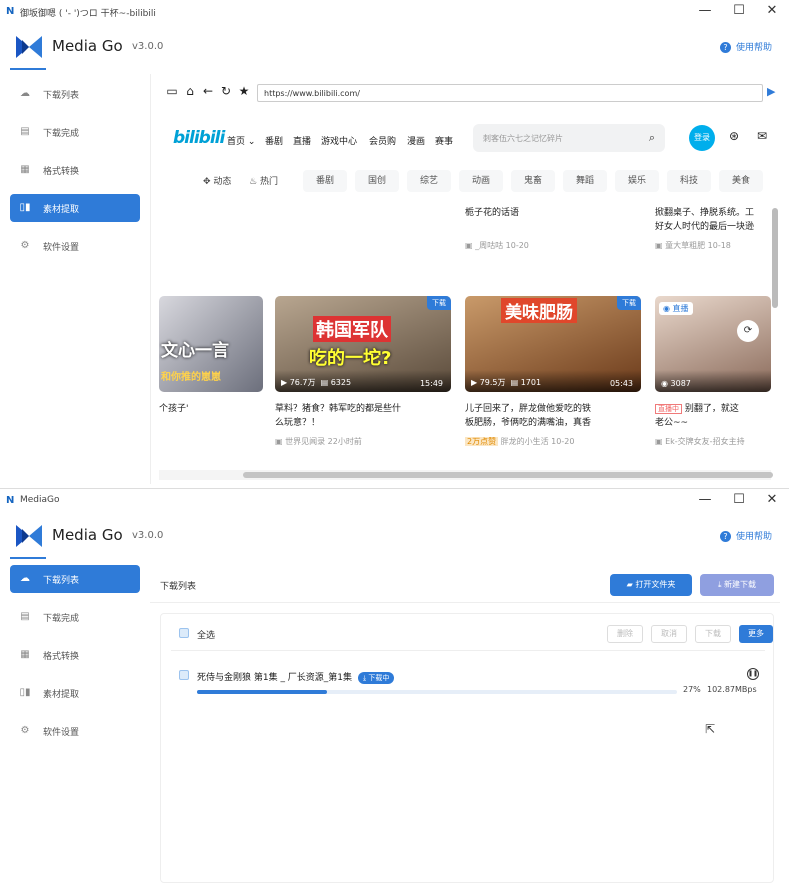 The image size is (789, 893). What do you see at coordinates (537, 441) in the screenshot?
I see `video-meta-text: 胖龙的小生活 10-20` at bounding box center [537, 441].